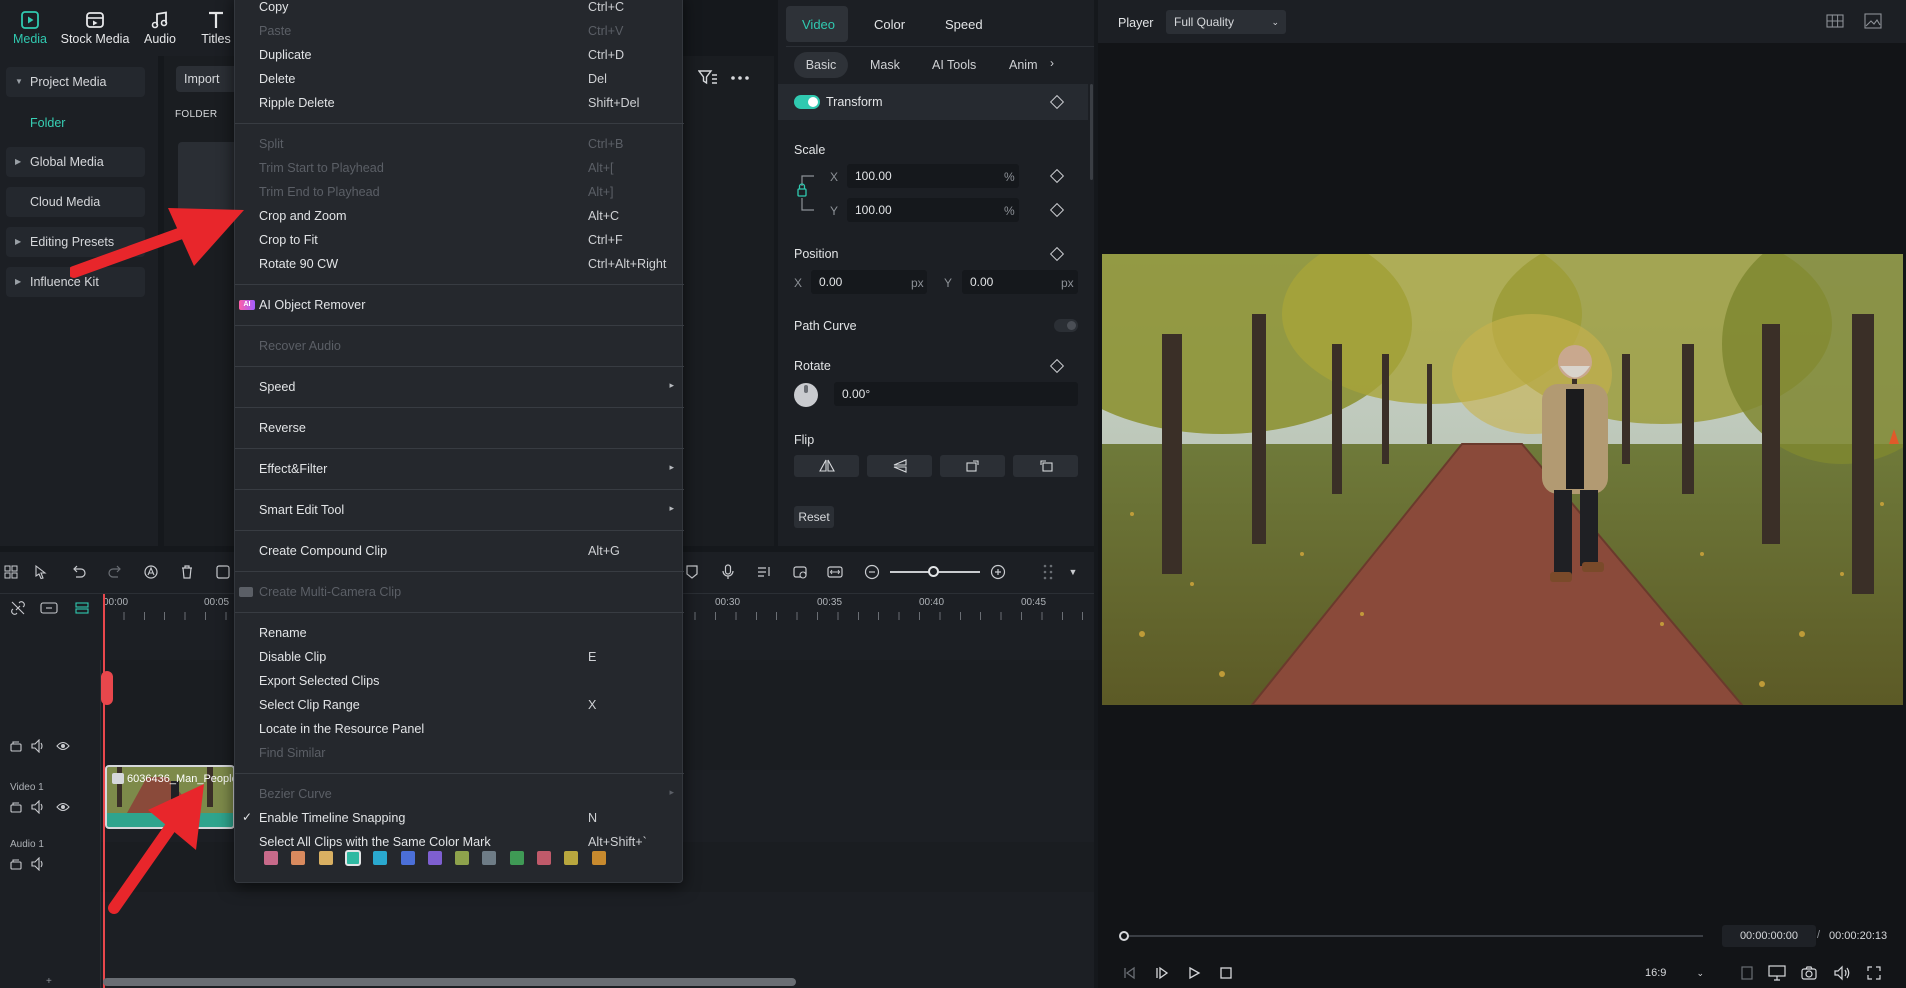 Image resolution: width=1906 pixels, height=988 pixels. Describe the element at coordinates (933, 176) in the screenshot. I see `scale-x-input: 100.00` at that location.